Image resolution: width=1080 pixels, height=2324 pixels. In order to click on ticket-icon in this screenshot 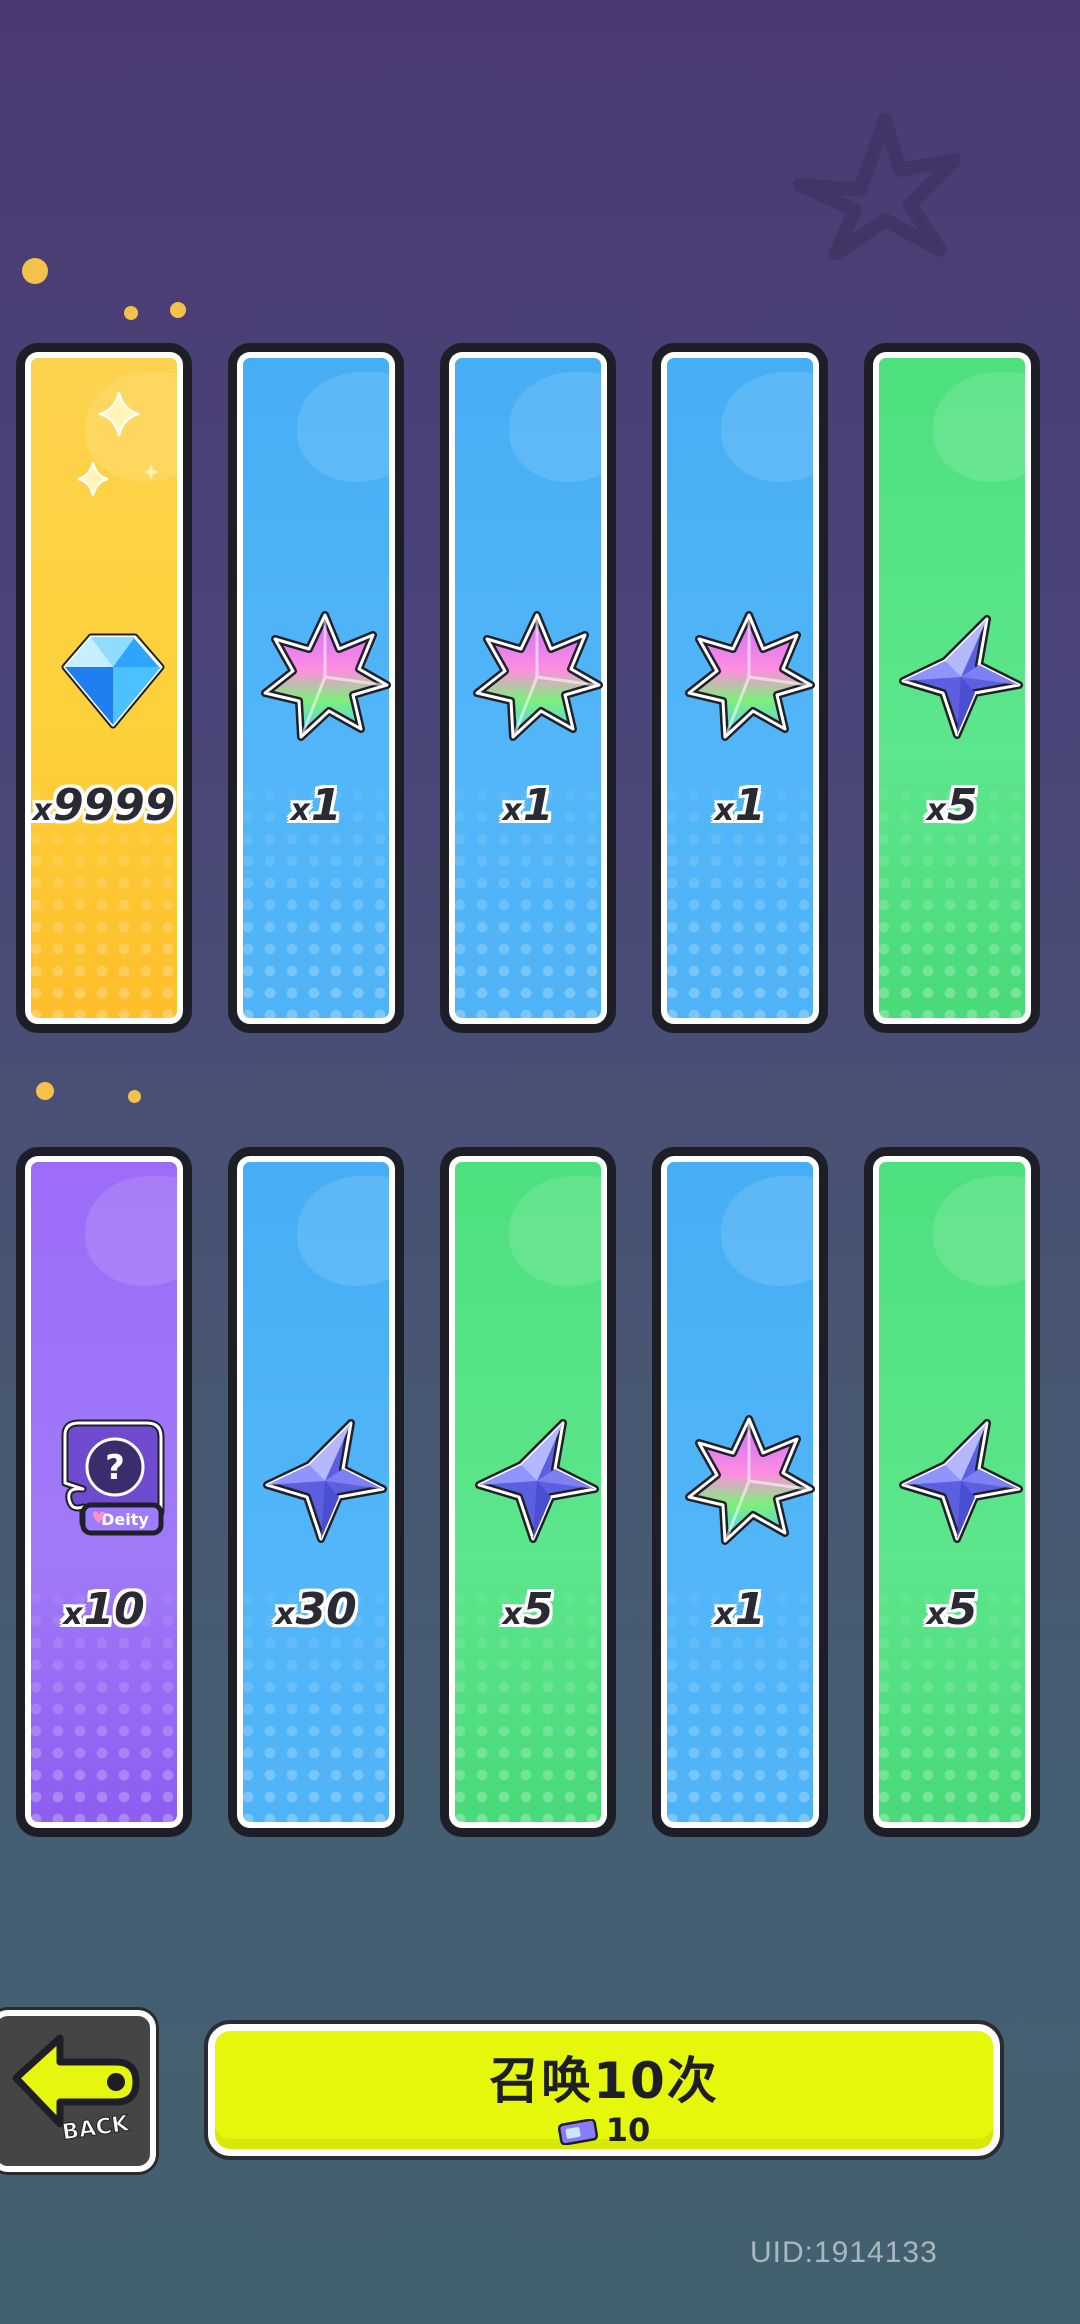, I will do `click(577, 2132)`.